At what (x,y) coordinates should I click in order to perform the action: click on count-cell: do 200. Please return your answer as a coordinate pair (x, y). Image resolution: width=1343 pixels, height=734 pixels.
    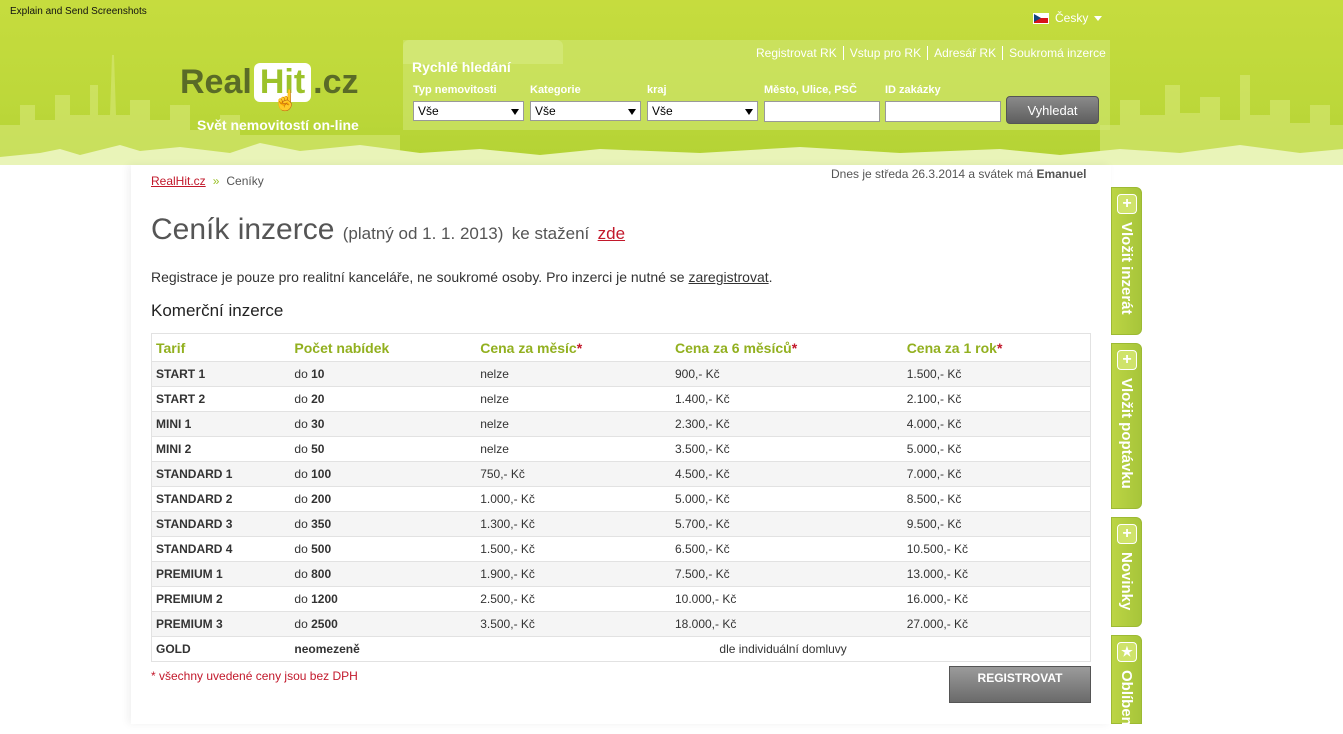
    Looking at the image, I should click on (383, 499).